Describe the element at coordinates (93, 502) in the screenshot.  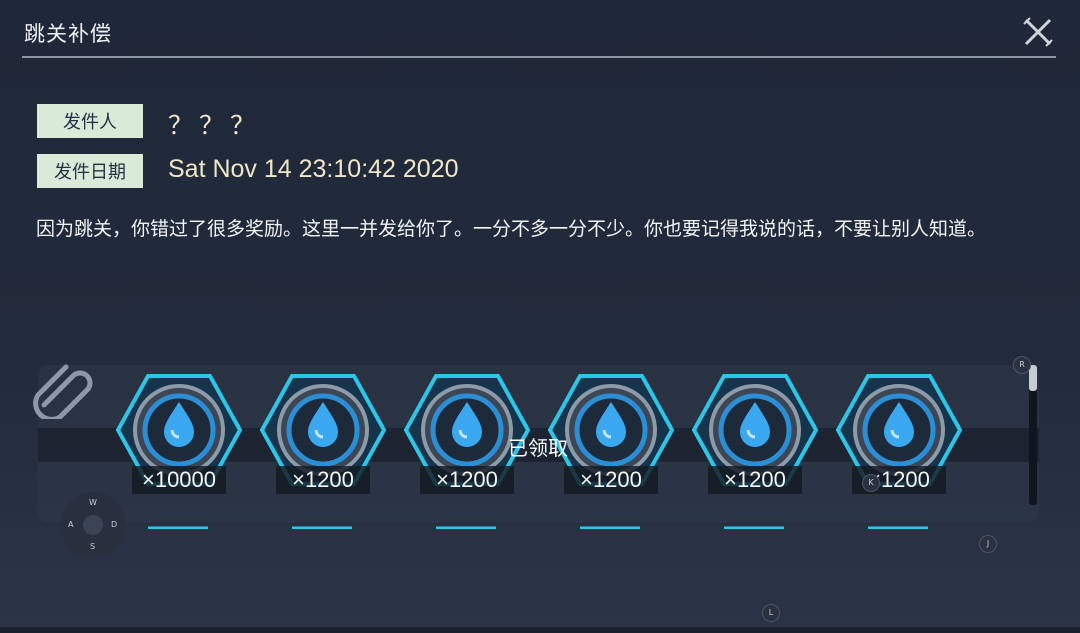
I see `key-w-hint: W` at that location.